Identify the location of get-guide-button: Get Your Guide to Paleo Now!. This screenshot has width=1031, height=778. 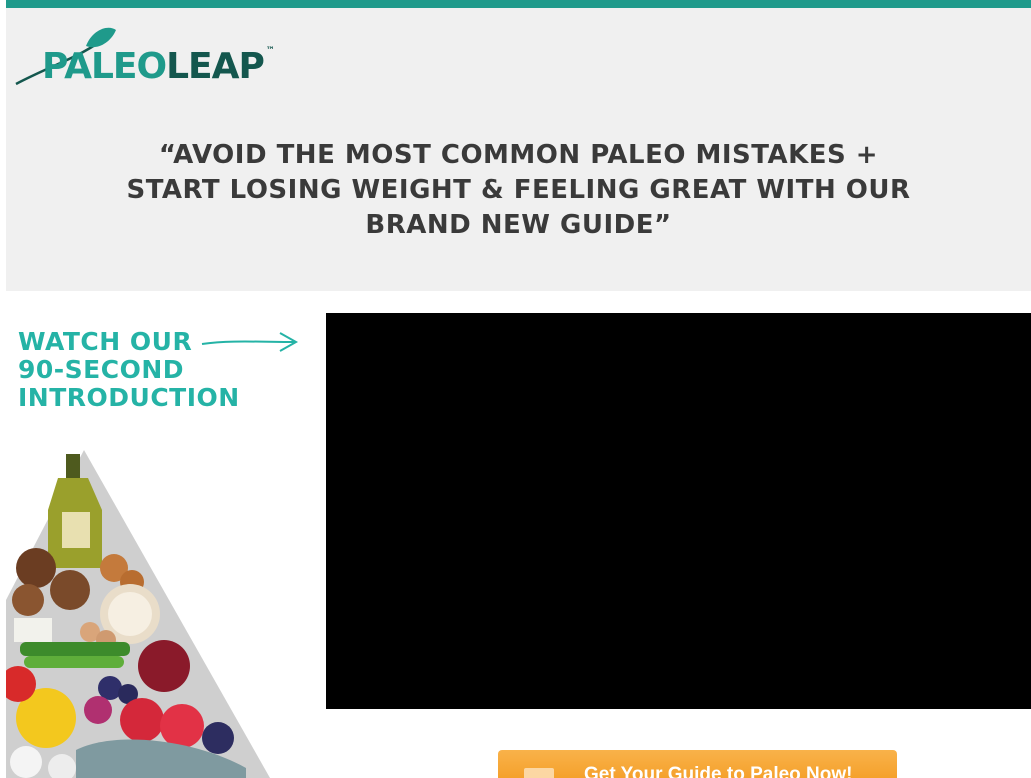
(697, 764).